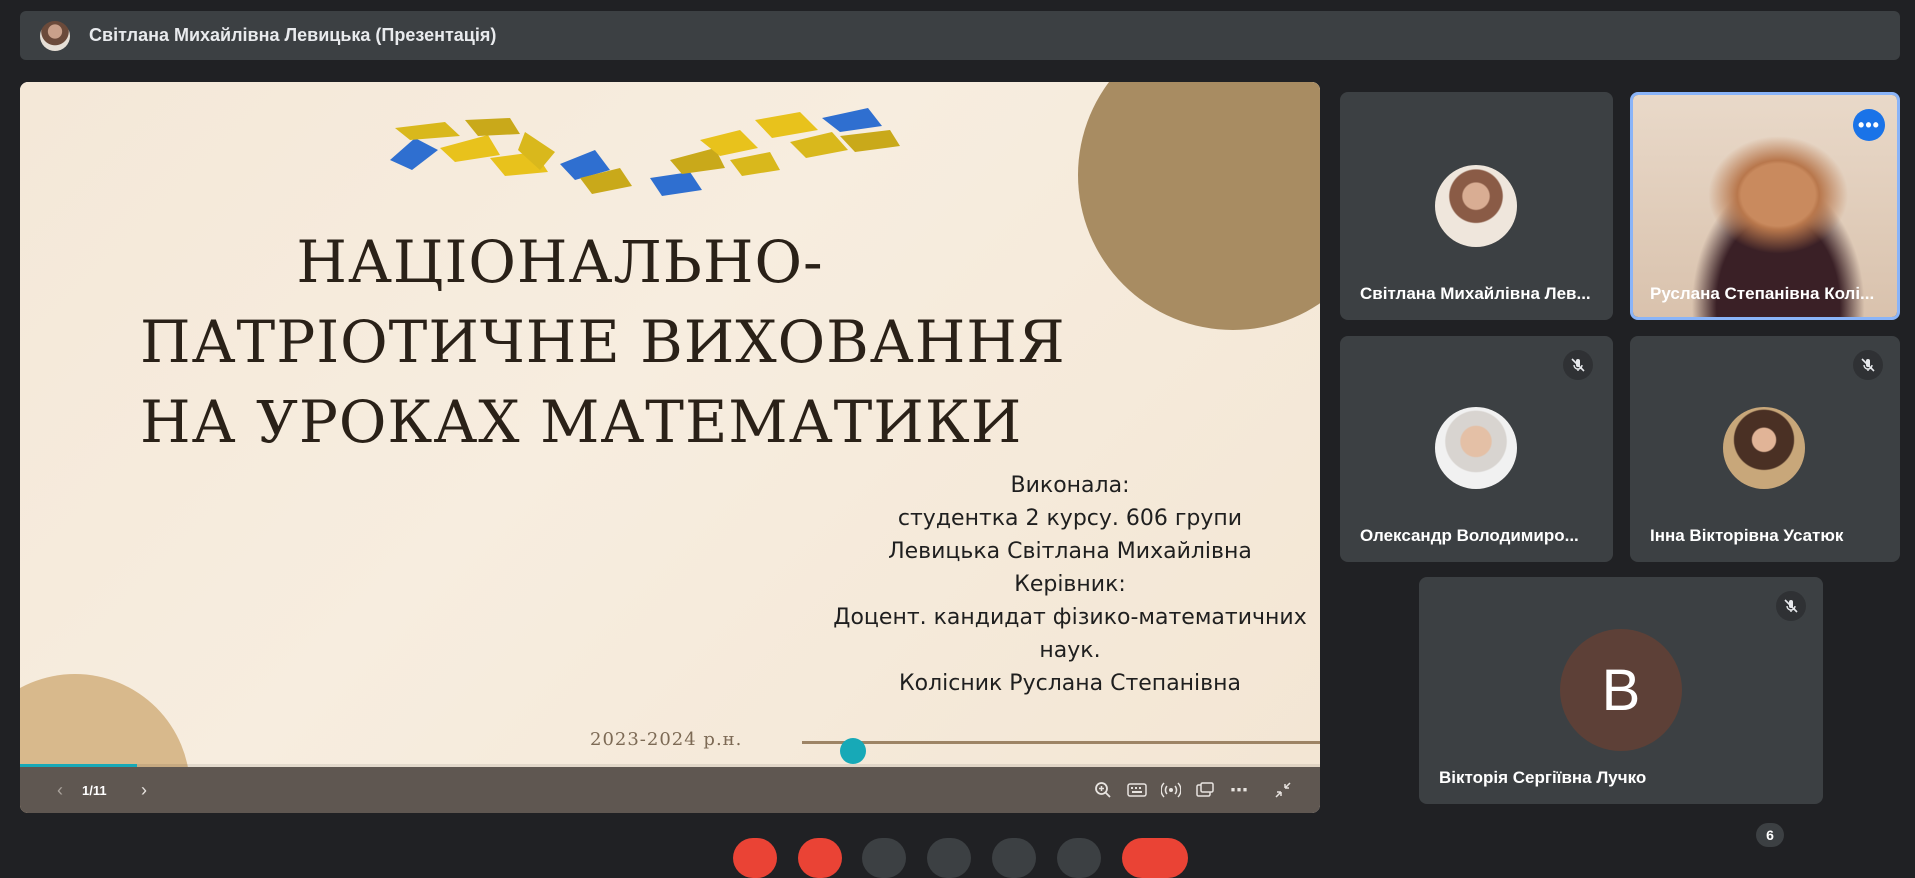 The image size is (1915, 878). I want to click on cursor-pointer-icon, so click(853, 751).